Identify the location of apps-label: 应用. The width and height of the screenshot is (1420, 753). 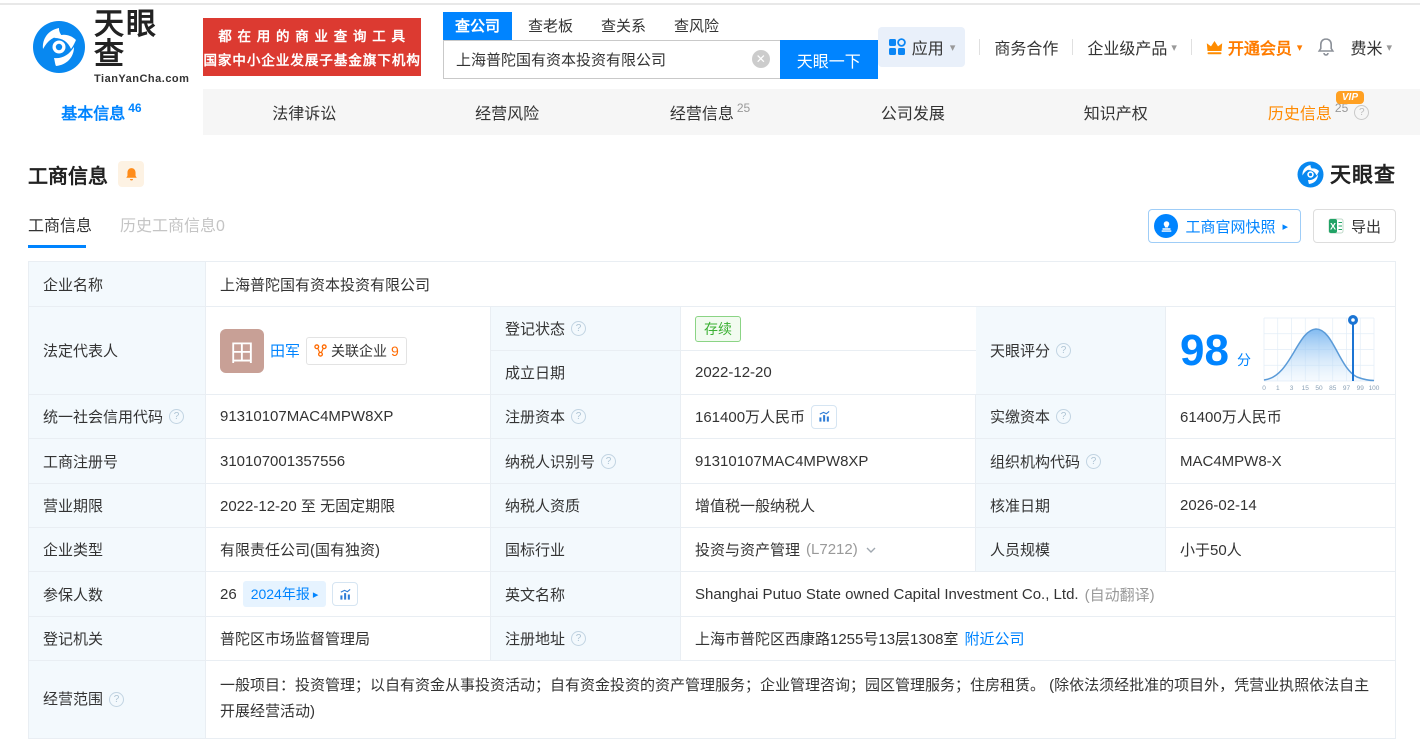
(927, 49).